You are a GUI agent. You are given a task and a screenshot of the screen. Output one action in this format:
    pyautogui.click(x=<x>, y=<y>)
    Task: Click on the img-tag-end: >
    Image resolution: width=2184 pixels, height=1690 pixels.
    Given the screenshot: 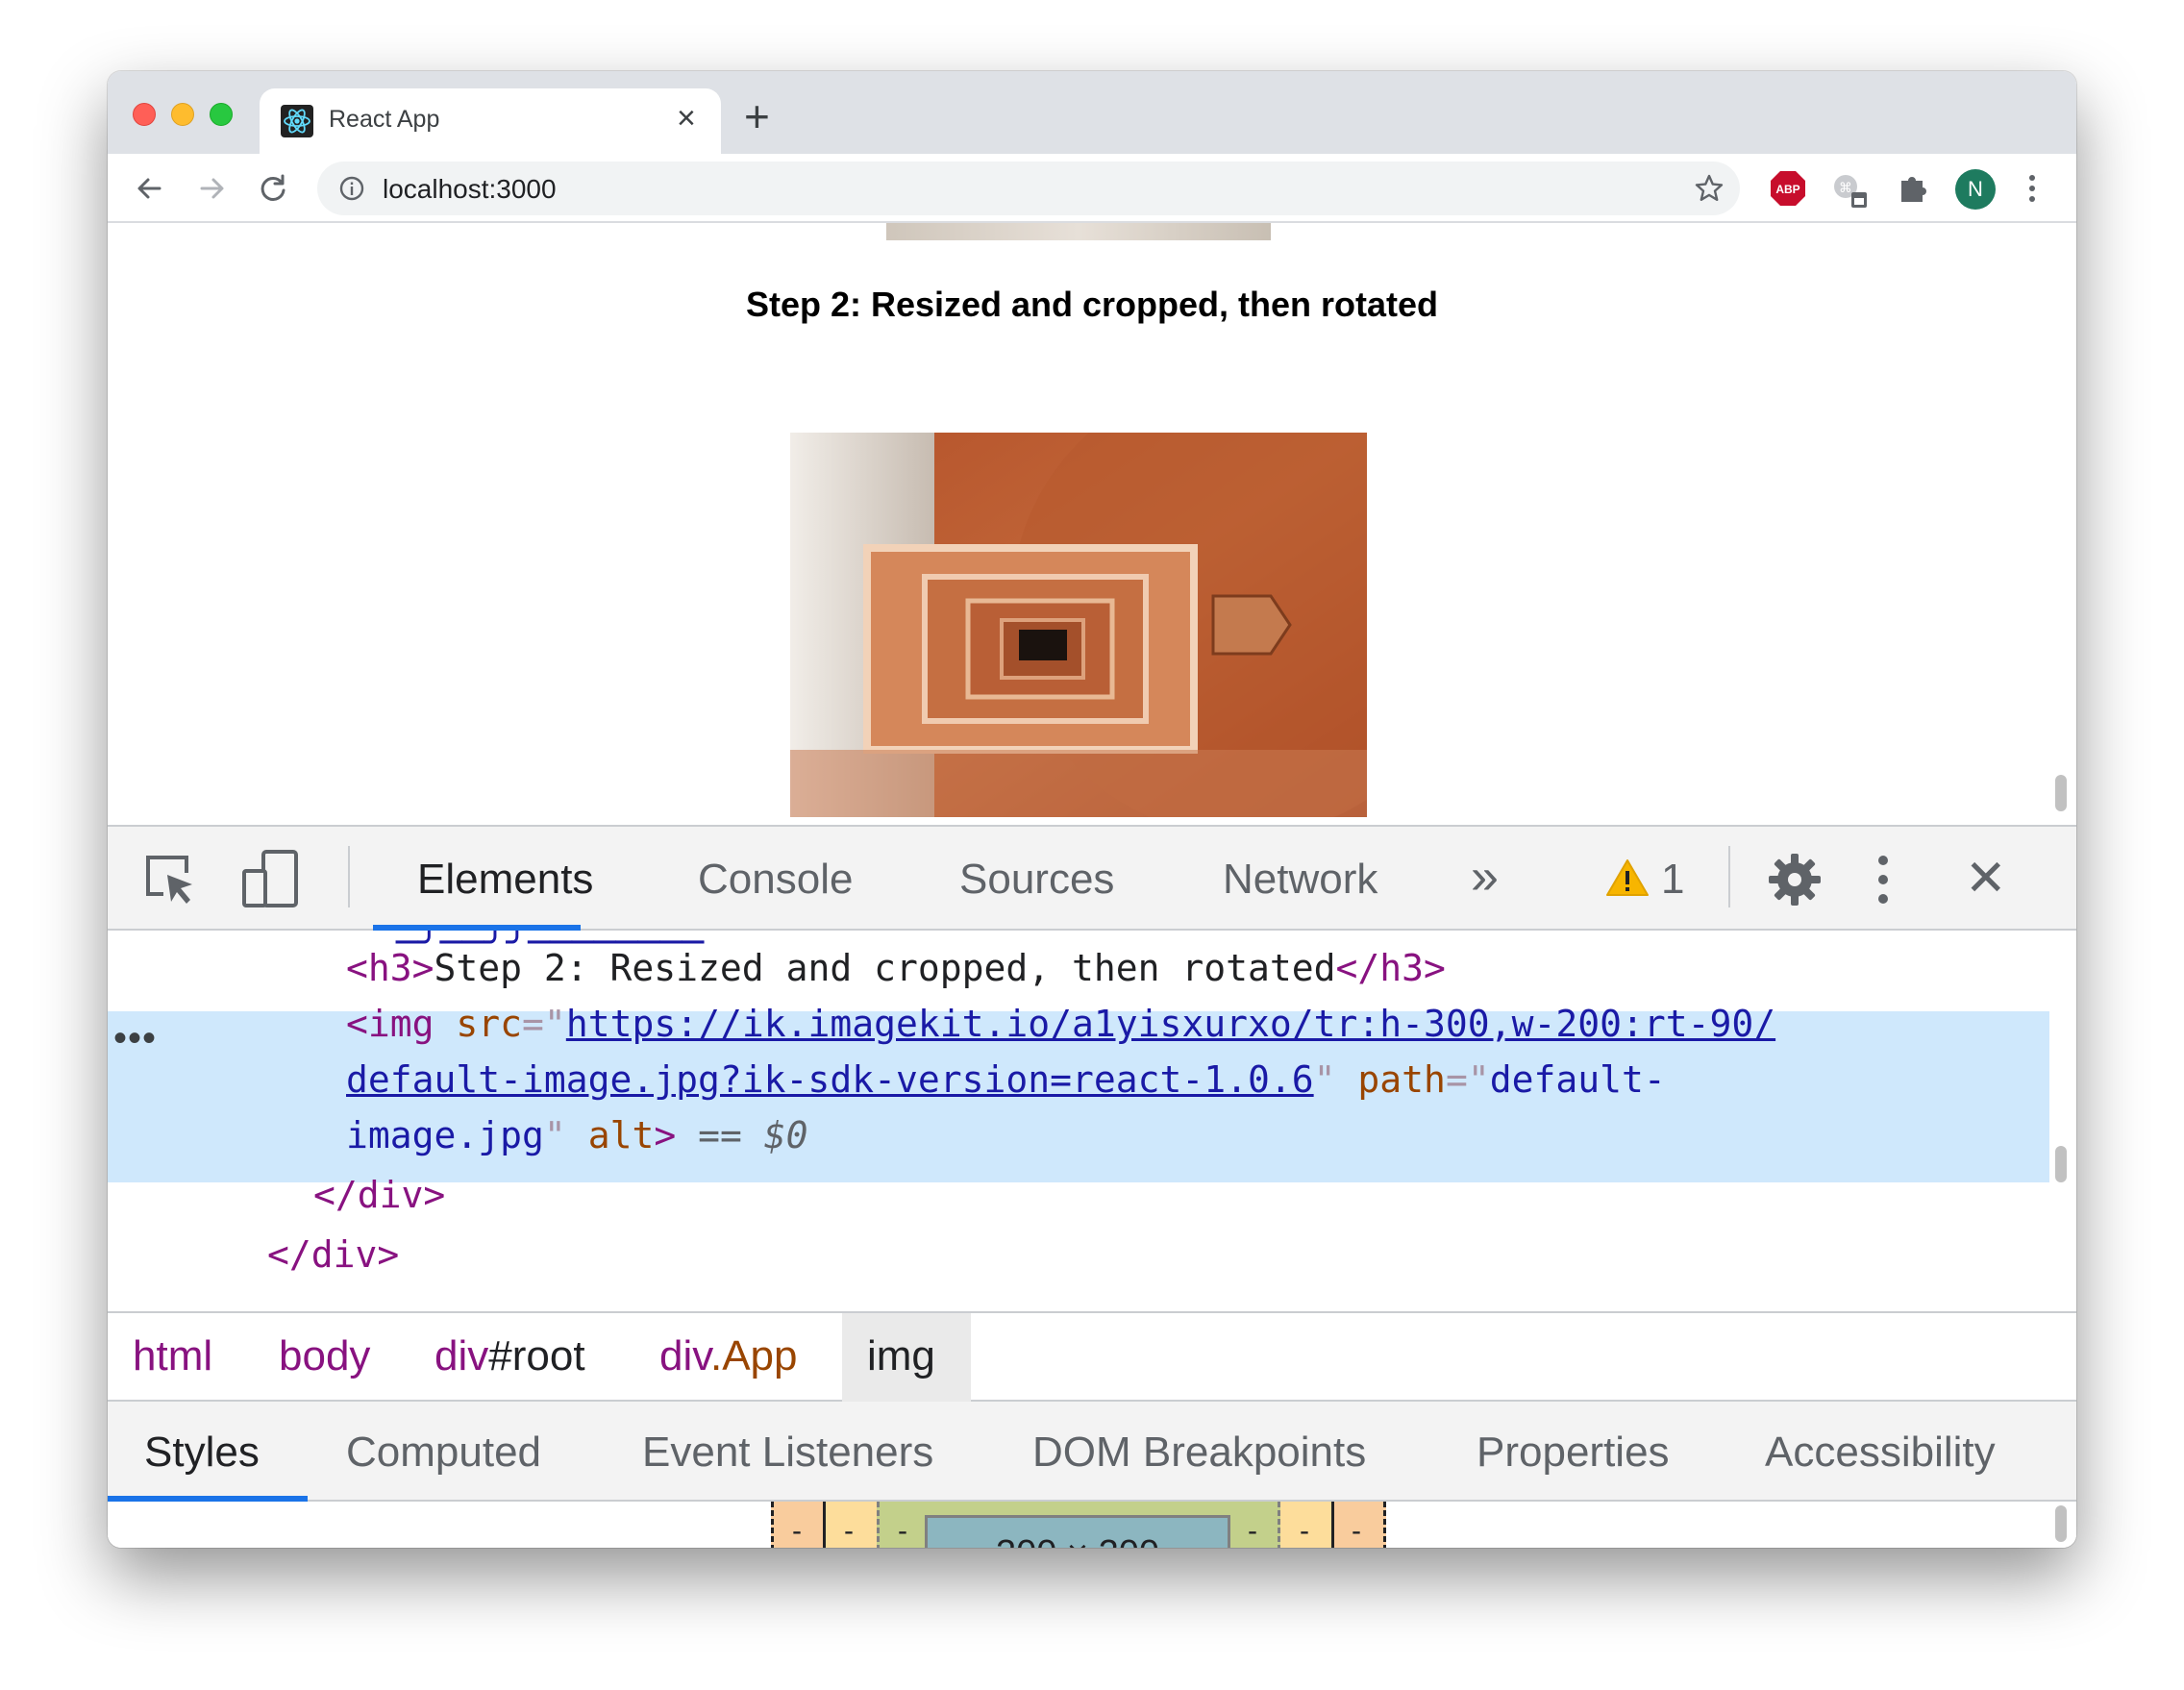 What is the action you would take?
    pyautogui.click(x=666, y=1135)
    